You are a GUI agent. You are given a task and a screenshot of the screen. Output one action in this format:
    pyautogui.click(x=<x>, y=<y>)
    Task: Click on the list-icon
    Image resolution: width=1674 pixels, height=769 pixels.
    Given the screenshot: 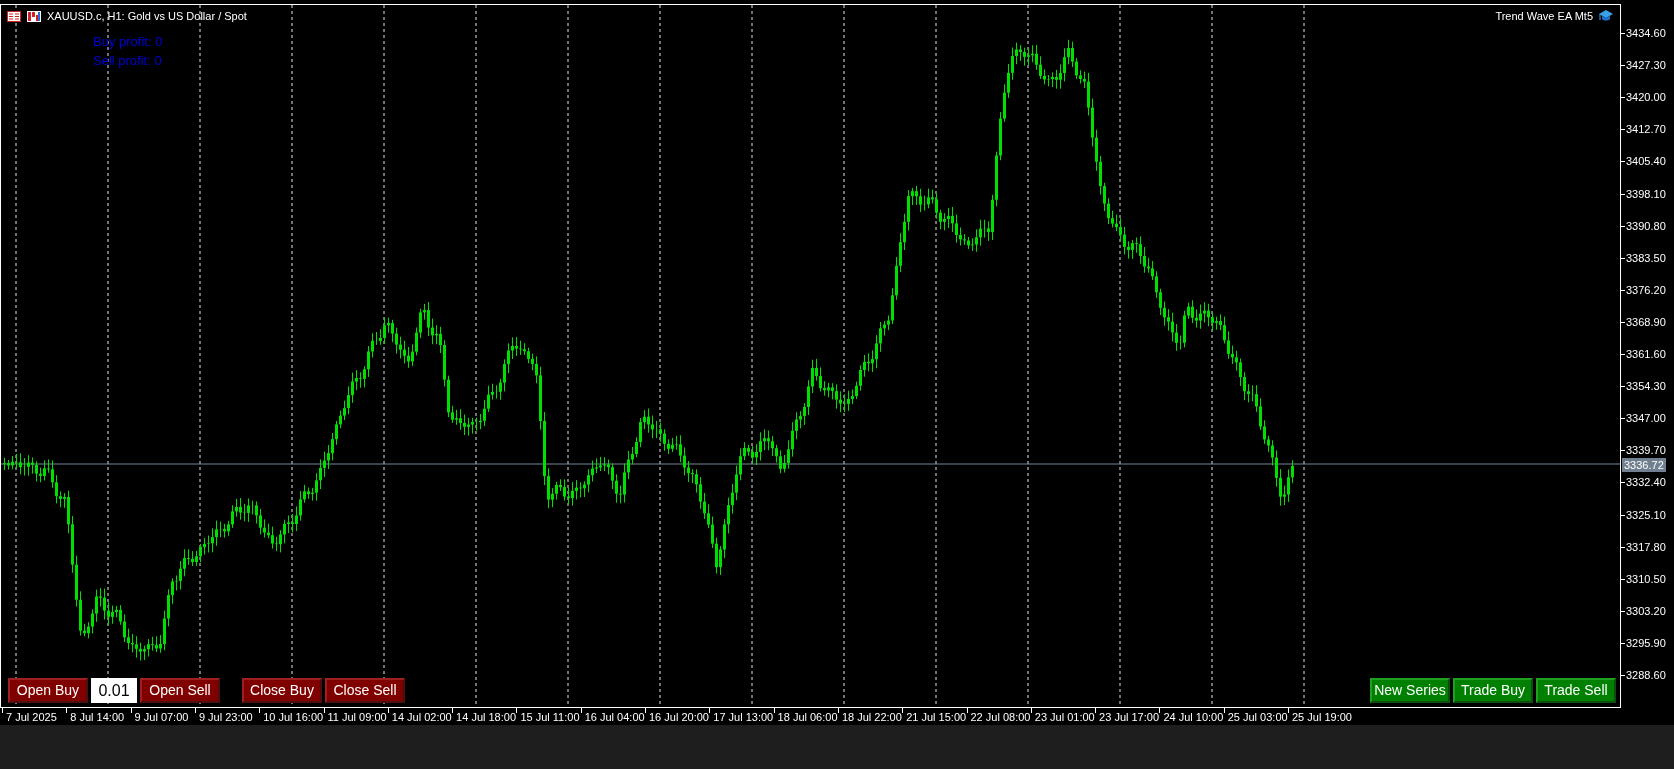 What is the action you would take?
    pyautogui.click(x=14, y=16)
    